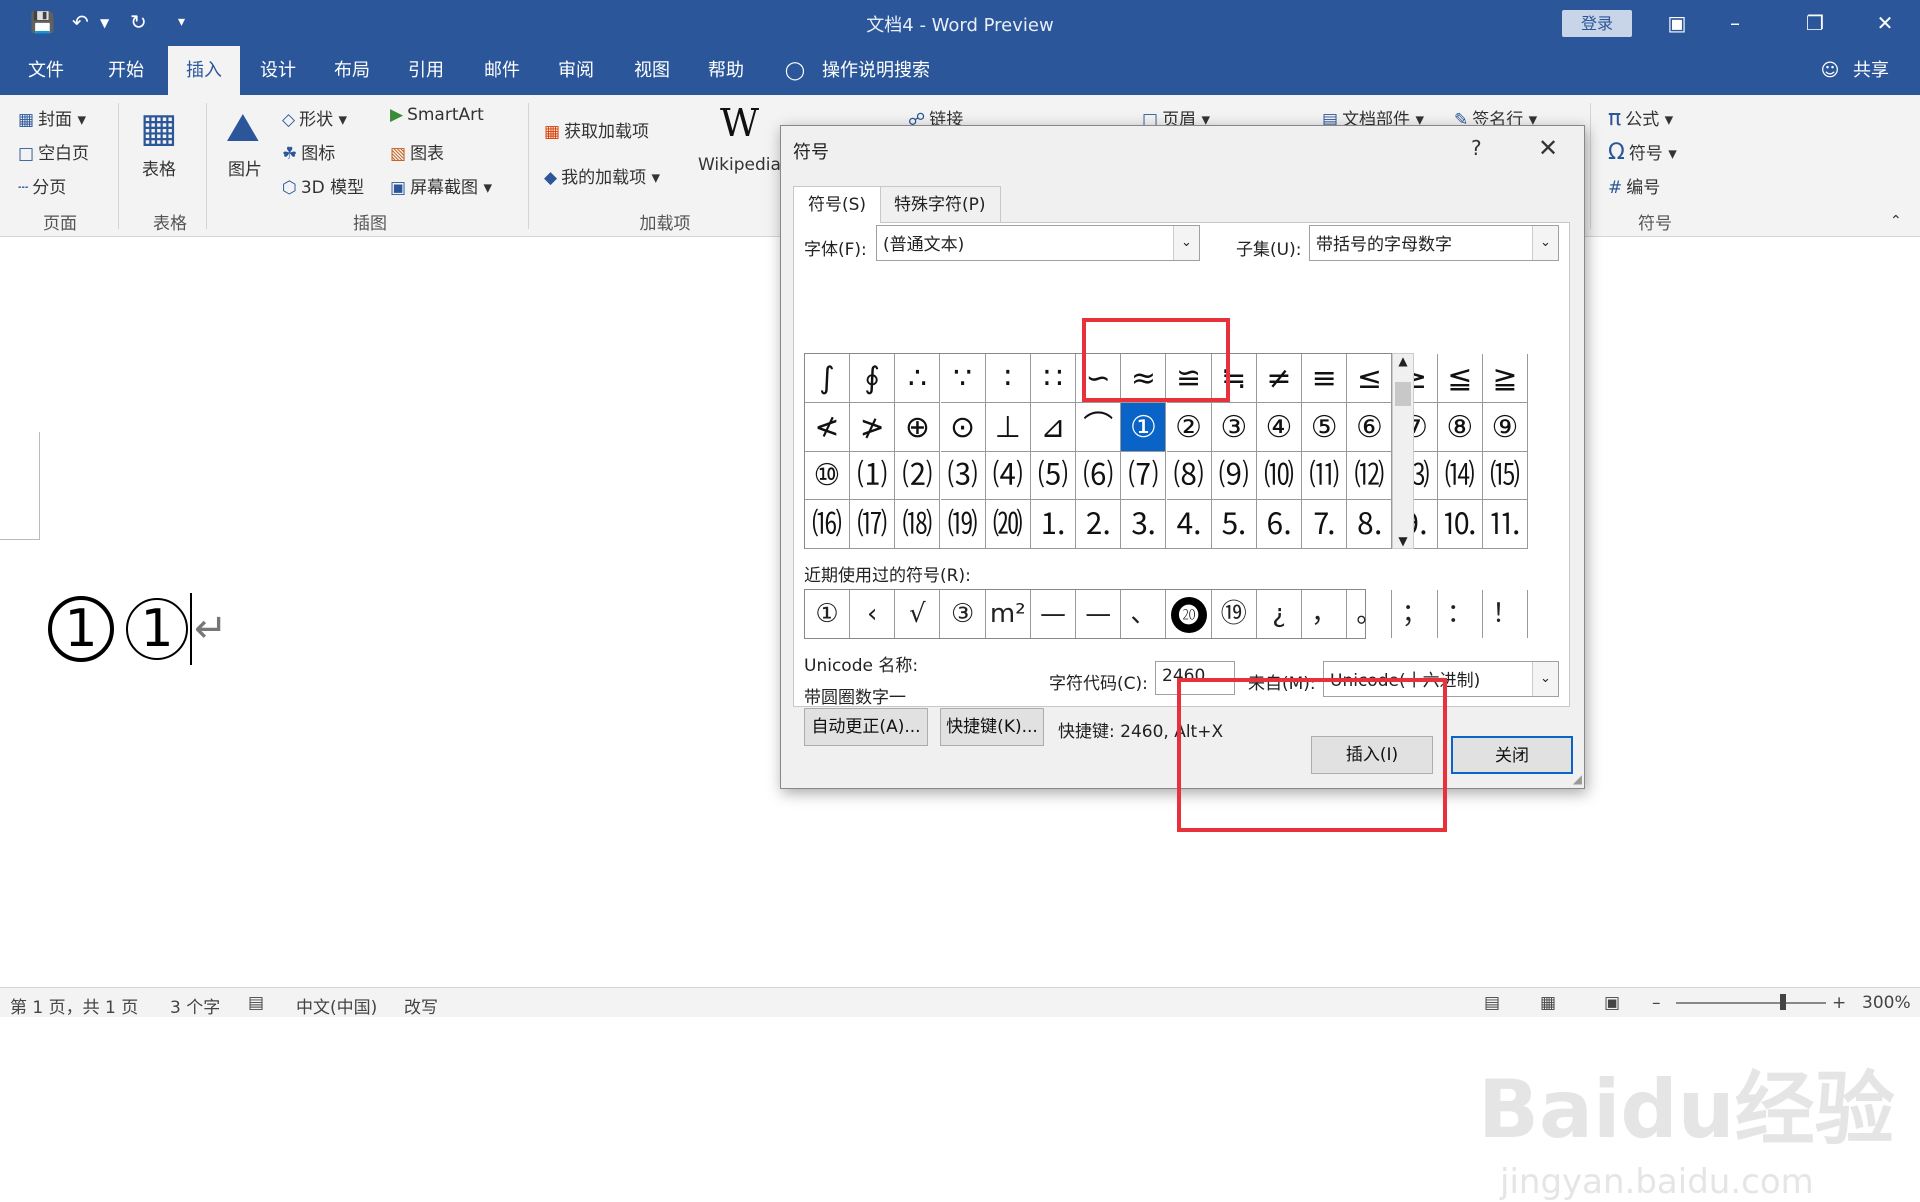 The width and height of the screenshot is (1920, 1202). I want to click on print-layout-icon: ▦, so click(1548, 1003).